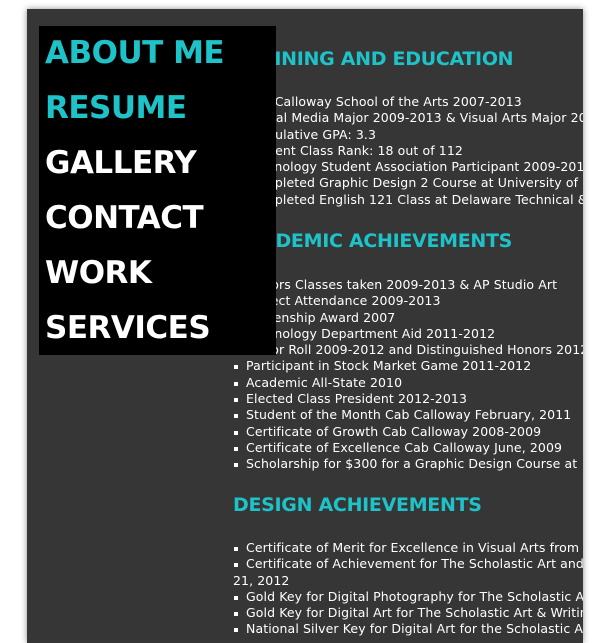 The height and width of the screenshot is (643, 592). I want to click on list-item-continuation: 21, 2012, so click(261, 580).